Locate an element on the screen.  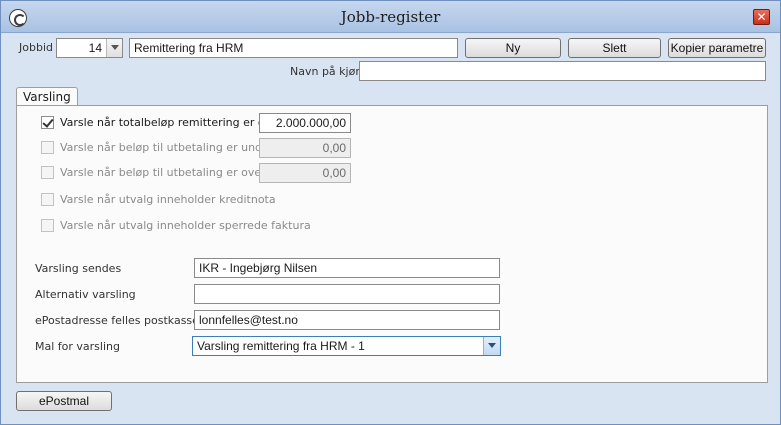
check-utbetaling-over-label: Varsle når beløp til utbetaling er over: is located at coordinates (165, 172).